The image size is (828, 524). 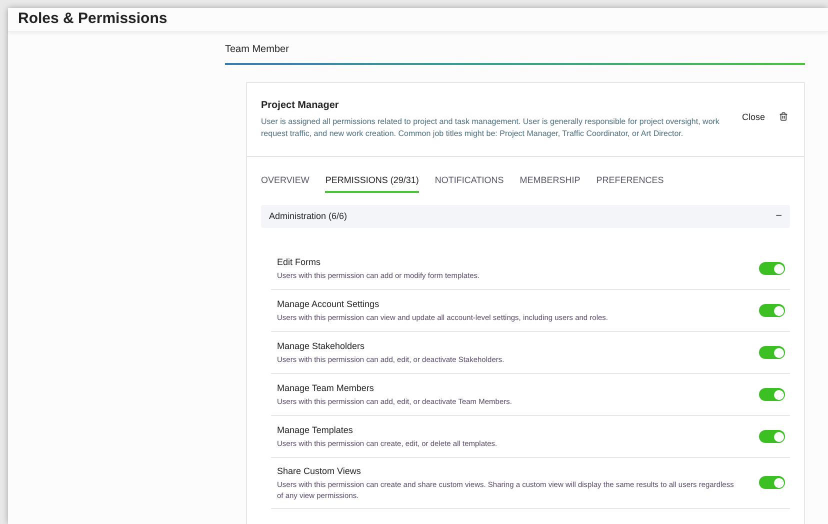 I want to click on tab: MEMBERSHIP, so click(x=550, y=183).